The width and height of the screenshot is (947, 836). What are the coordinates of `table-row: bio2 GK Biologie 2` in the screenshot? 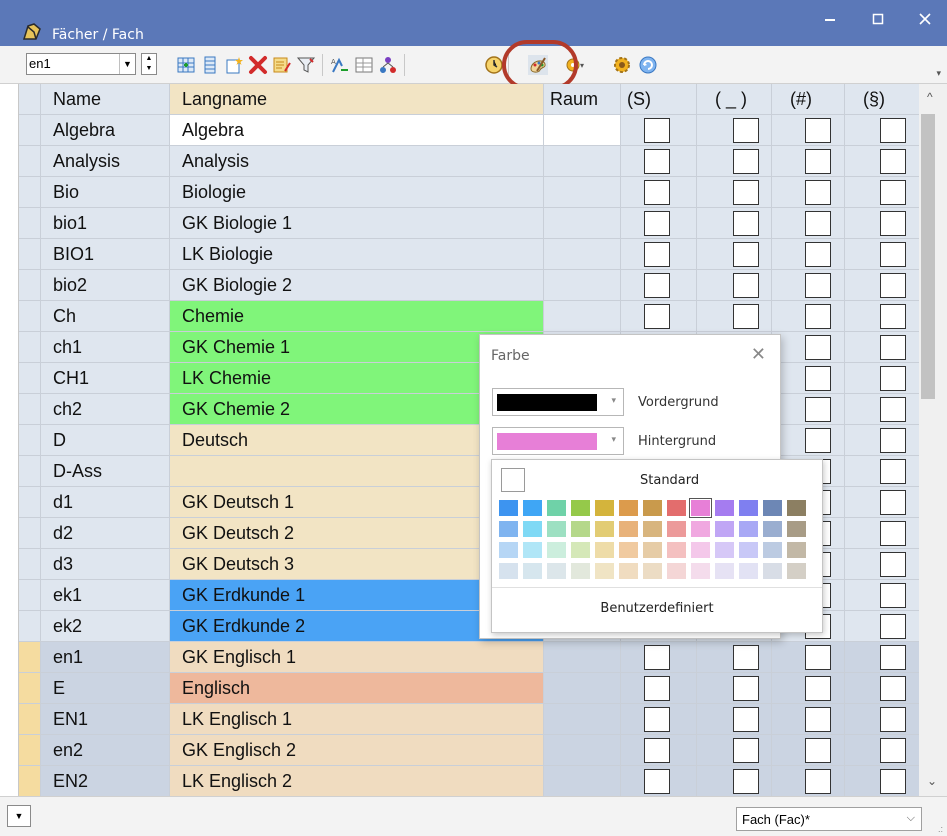 It's located at (469, 285).